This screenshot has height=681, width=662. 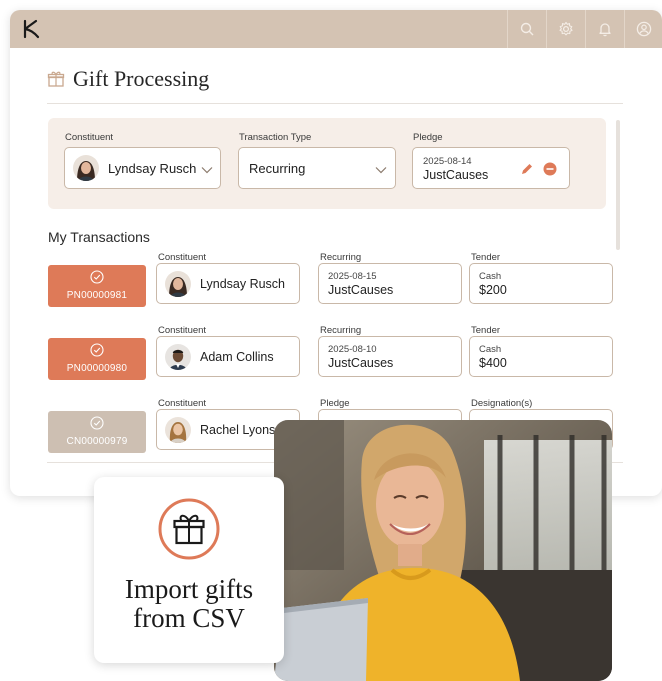 What do you see at coordinates (493, 363) in the screenshot?
I see `tender-amount: $400` at bounding box center [493, 363].